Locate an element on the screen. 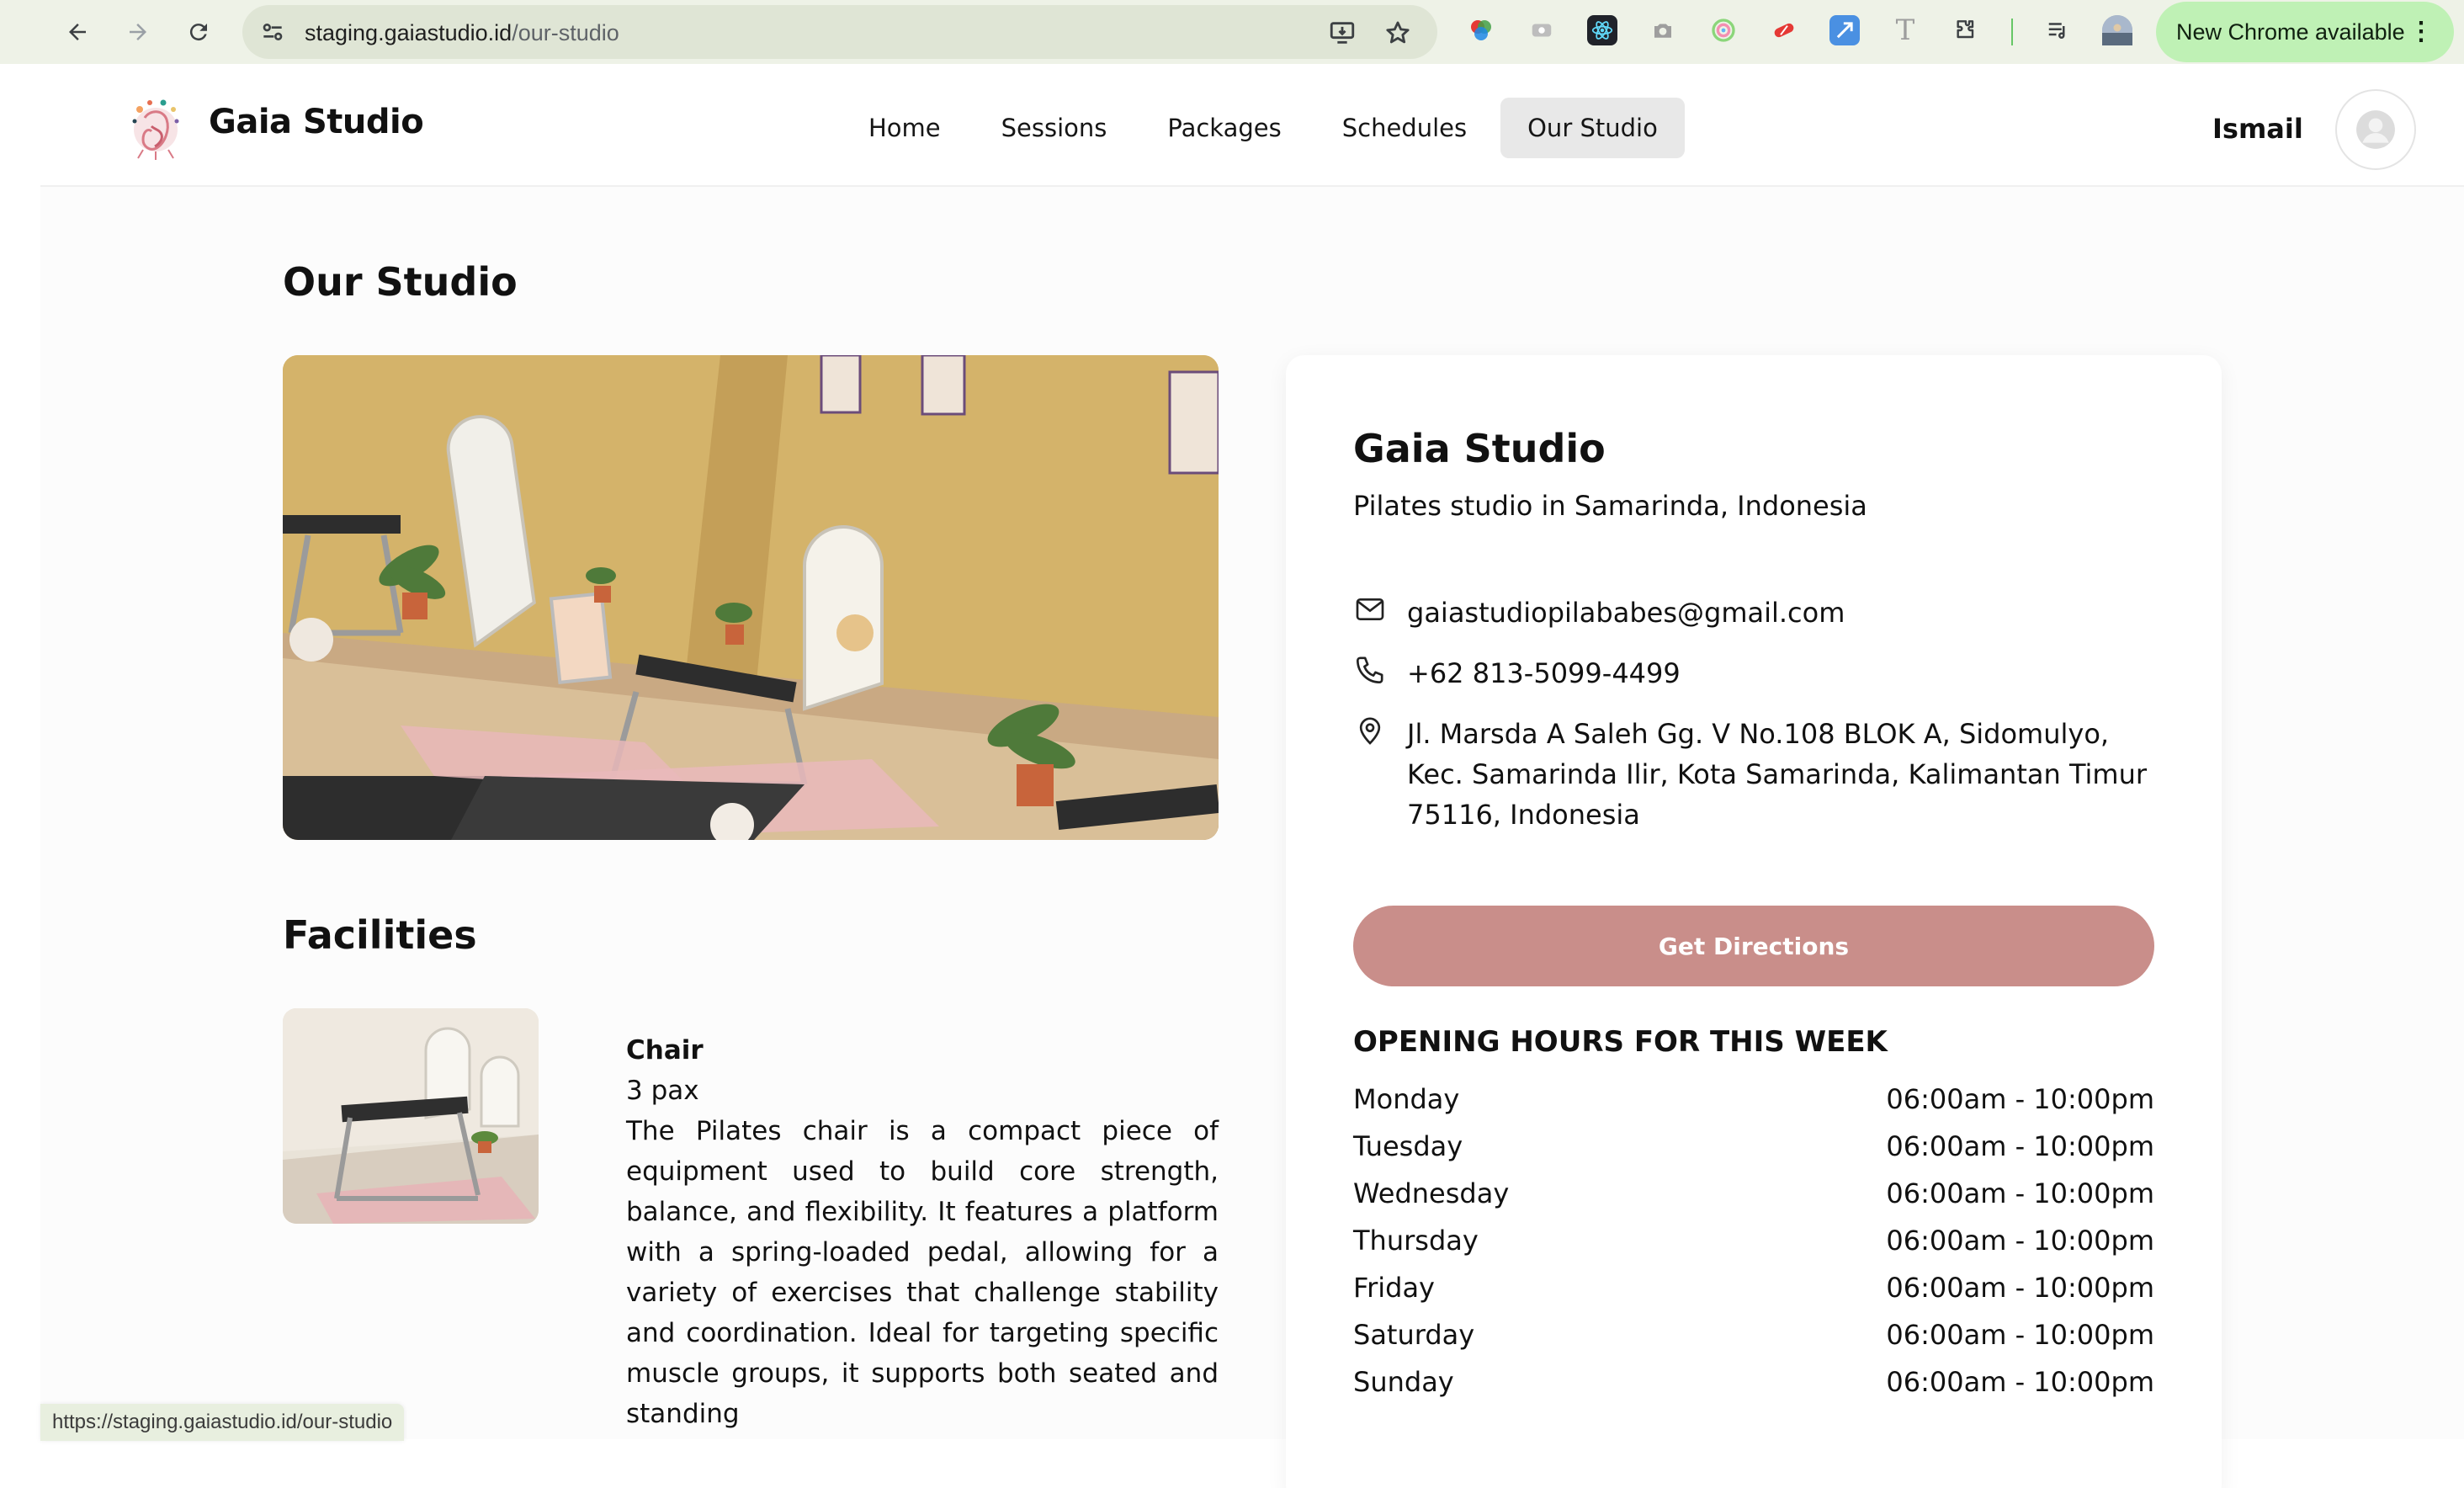 Image resolution: width=2464 pixels, height=1488 pixels. contact-email: gaiastudiopilababes@gmail.com is located at coordinates (1626, 613).